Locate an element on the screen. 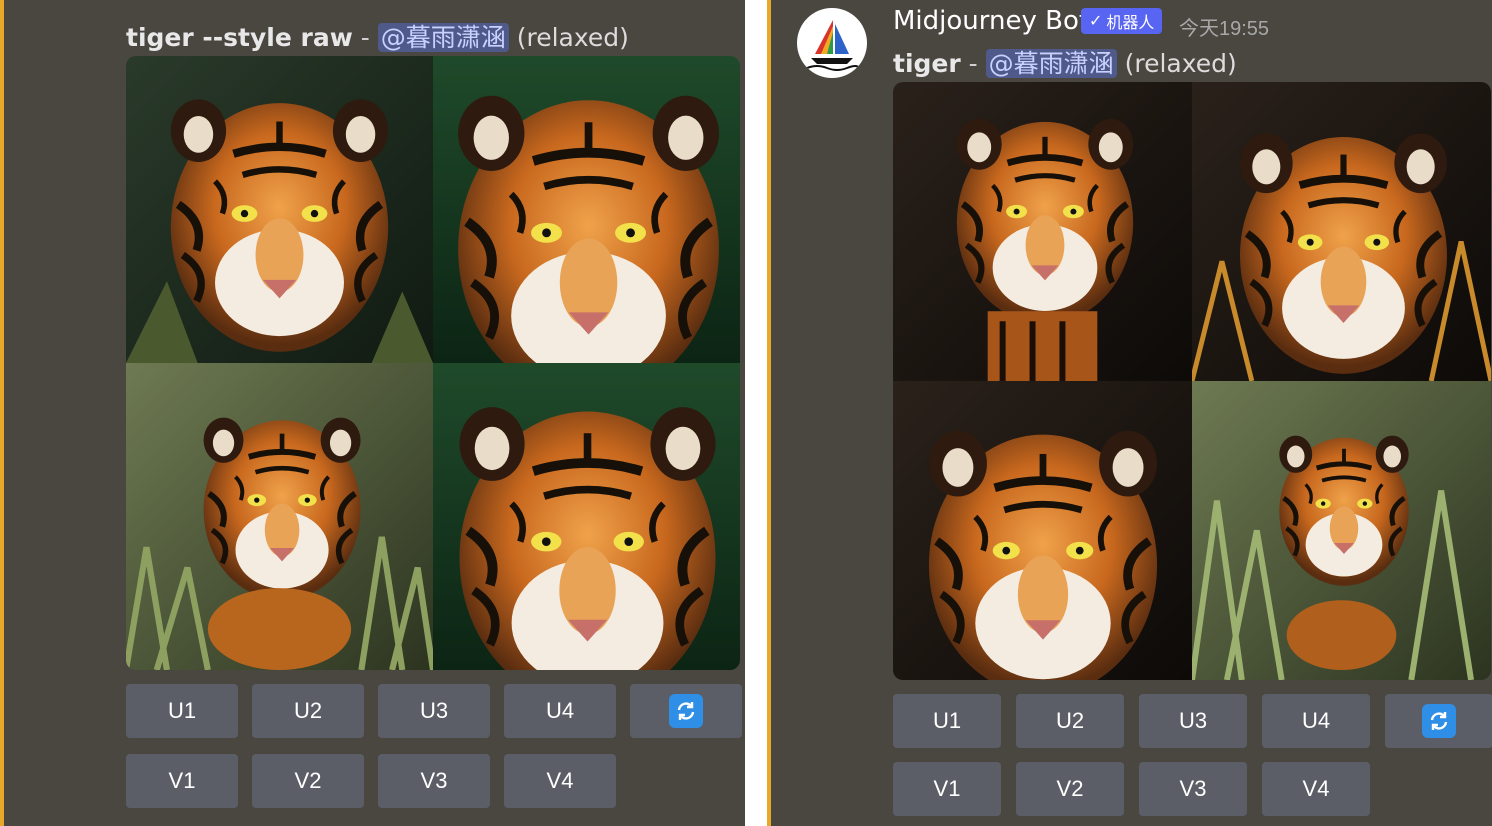  bot-name: Midjourney Bot is located at coordinates (991, 21).